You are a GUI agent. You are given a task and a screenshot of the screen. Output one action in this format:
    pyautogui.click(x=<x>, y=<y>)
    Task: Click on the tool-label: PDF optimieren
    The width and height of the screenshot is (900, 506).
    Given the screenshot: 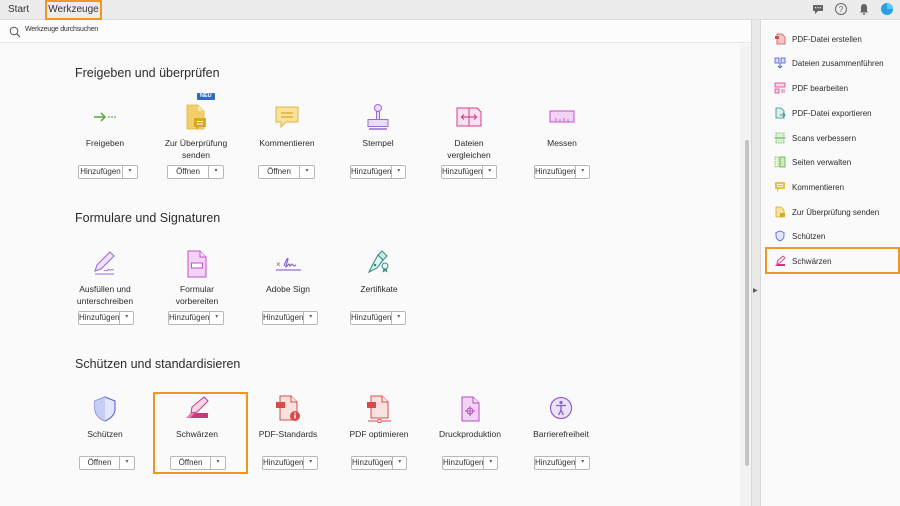 What is the action you would take?
    pyautogui.click(x=379, y=434)
    